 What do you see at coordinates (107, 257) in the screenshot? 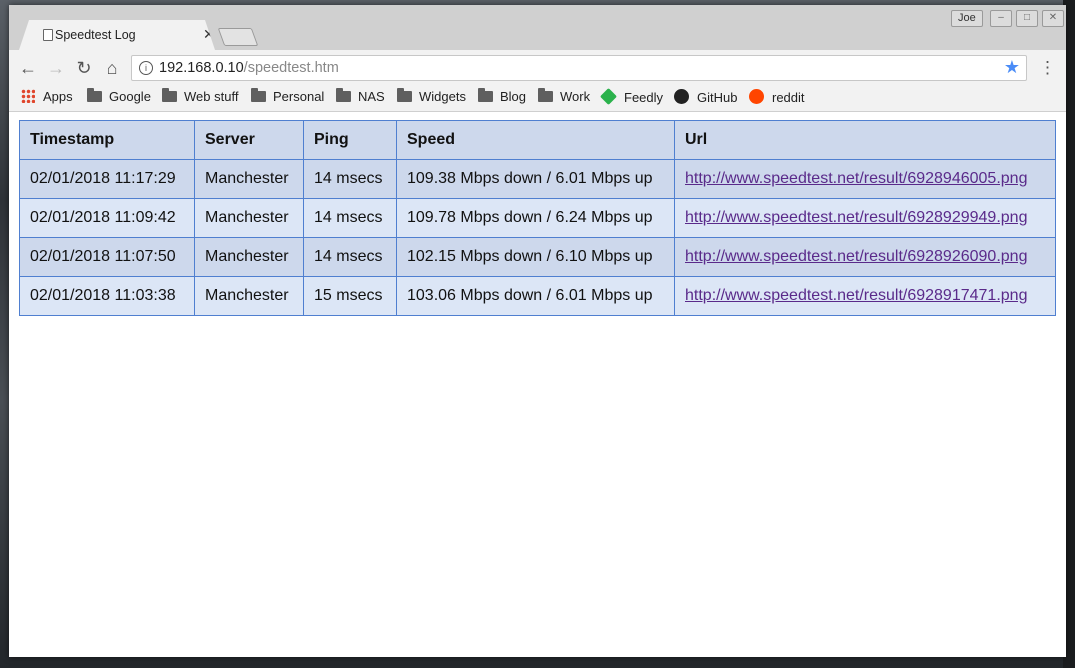
I see `timestamp-cell: 02/01/2018 11:07:50` at bounding box center [107, 257].